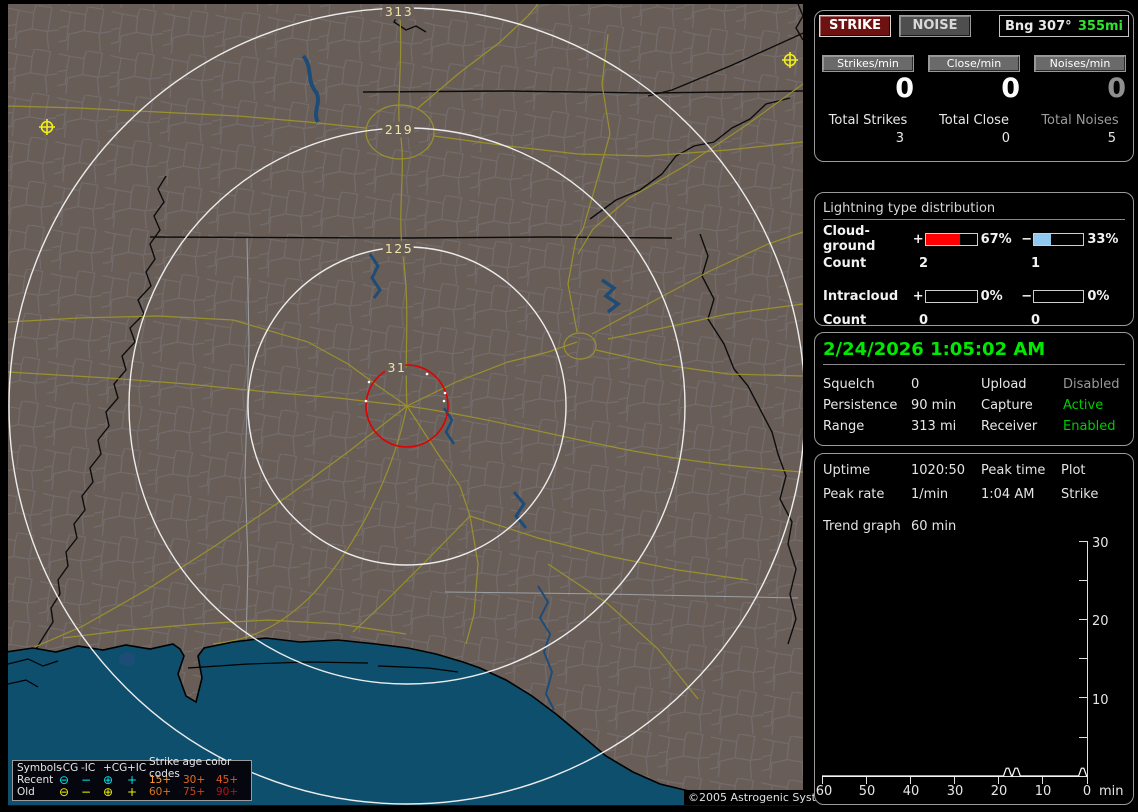  What do you see at coordinates (930, 494) in the screenshot?
I see `peak-rate-value: 1/min` at bounding box center [930, 494].